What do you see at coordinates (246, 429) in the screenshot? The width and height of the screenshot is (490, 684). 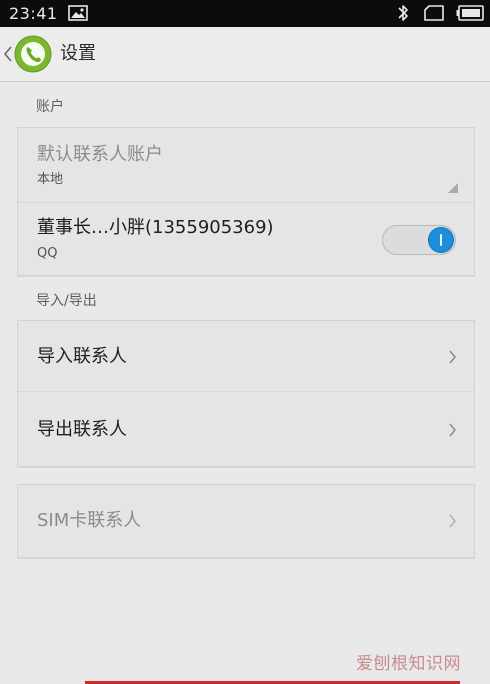 I see `export-contacts-row: 导出联系人` at bounding box center [246, 429].